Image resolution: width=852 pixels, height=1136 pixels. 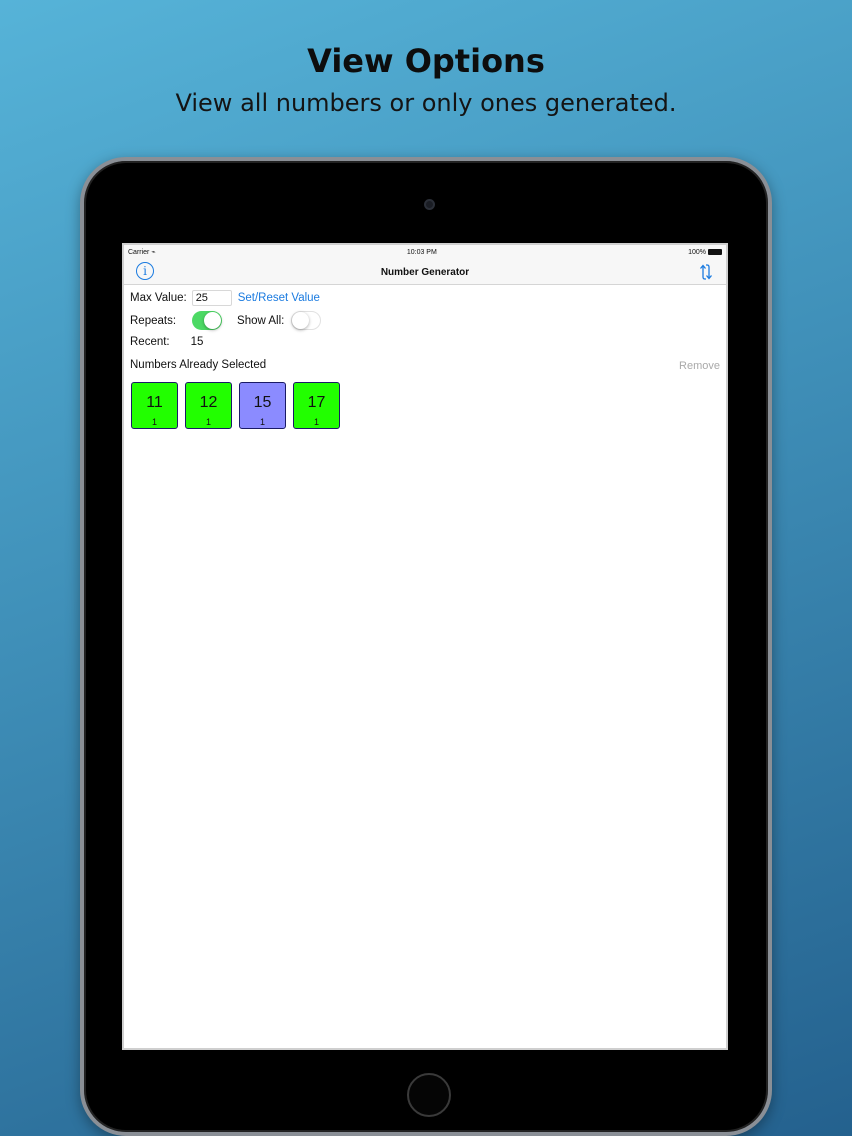 What do you see at coordinates (235, 405) in the screenshot?
I see `selected-numbers-grid: 11 1 12 1 15 1 17 1` at bounding box center [235, 405].